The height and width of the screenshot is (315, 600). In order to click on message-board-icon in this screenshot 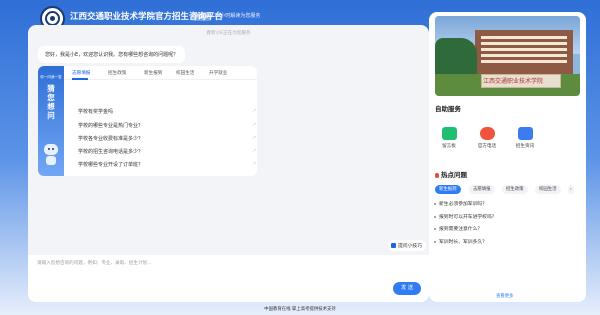, I will do `click(449, 133)`.